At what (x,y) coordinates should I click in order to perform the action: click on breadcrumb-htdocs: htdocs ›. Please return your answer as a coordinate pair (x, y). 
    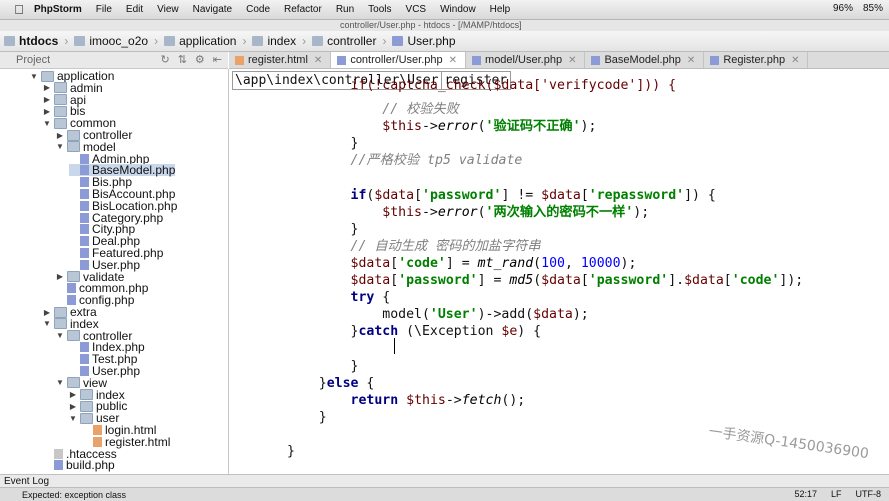
    Looking at the image, I should click on (36, 41).